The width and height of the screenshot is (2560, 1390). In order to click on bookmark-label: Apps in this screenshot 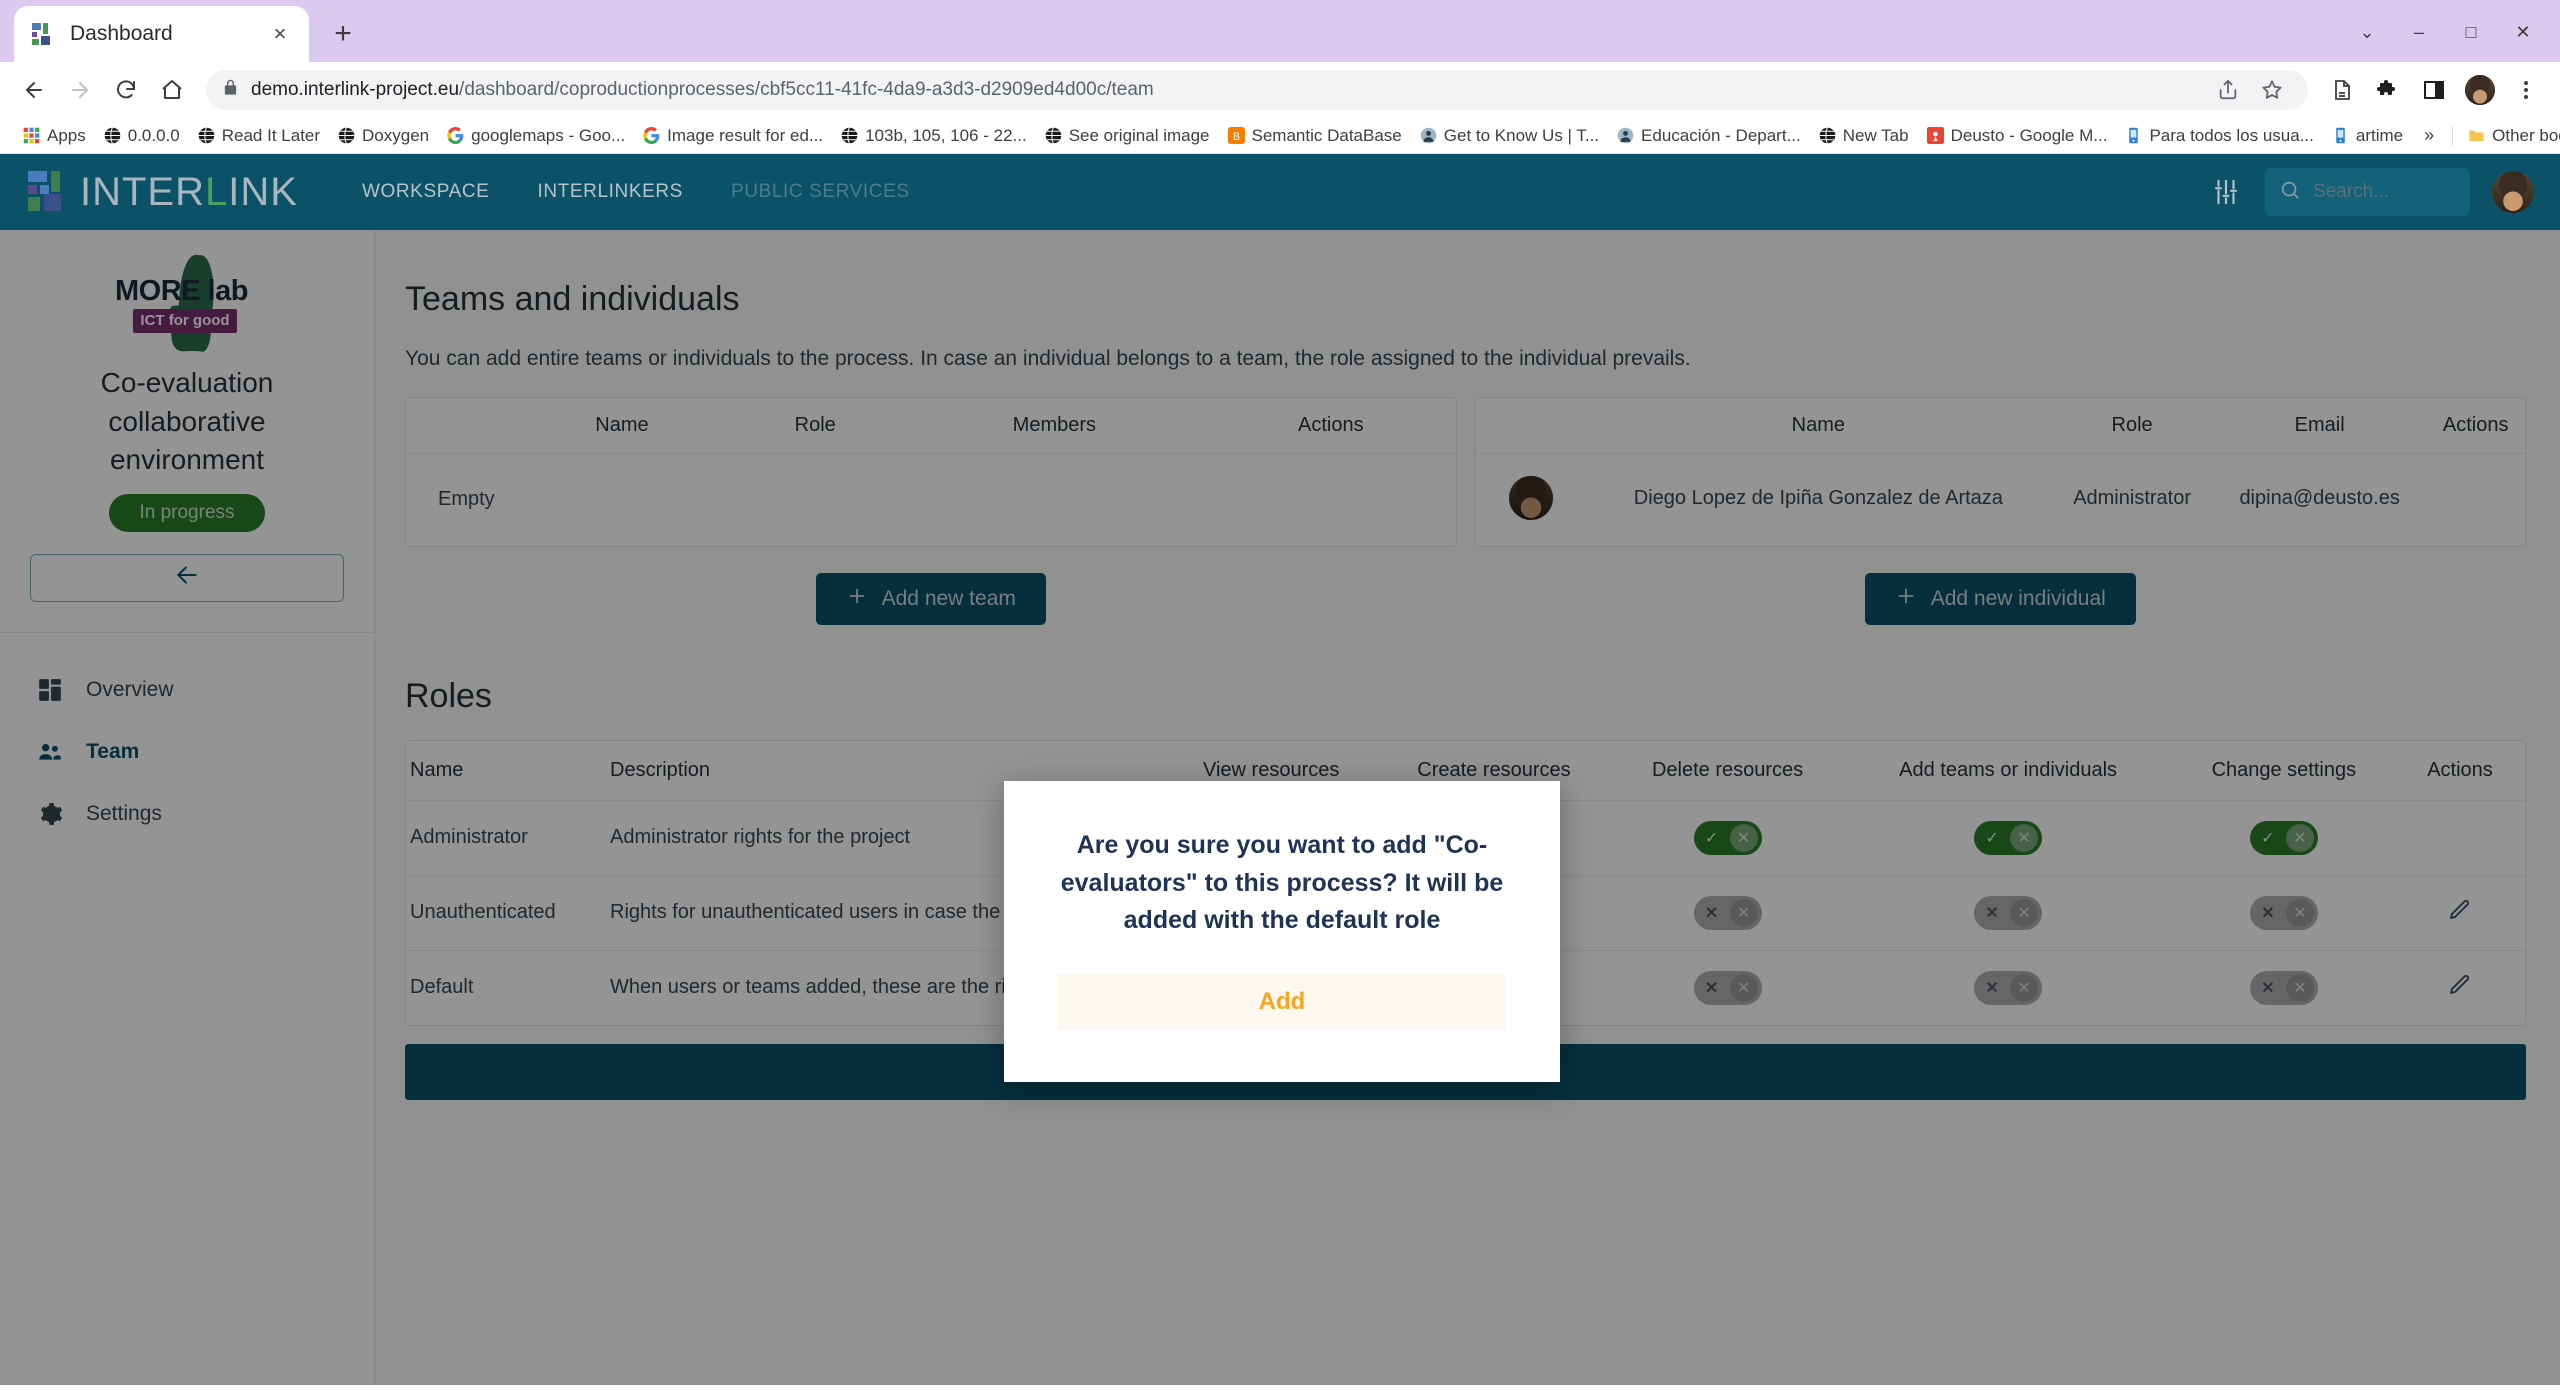, I will do `click(66, 135)`.